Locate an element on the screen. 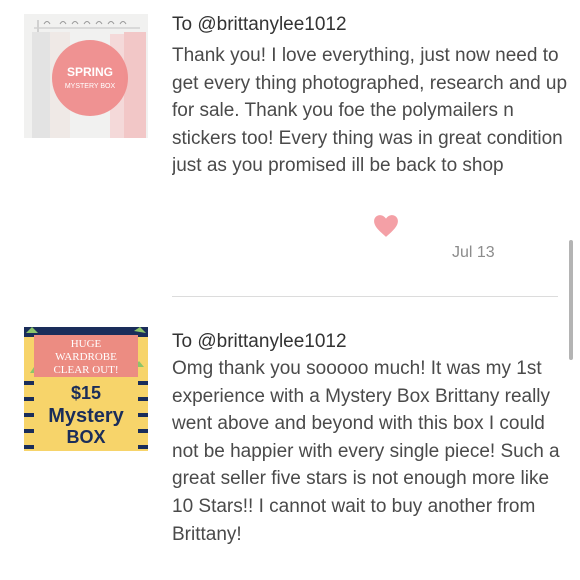 This screenshot has height=580, width=580. thumbnail-title: Mystery is located at coordinates (86, 416).